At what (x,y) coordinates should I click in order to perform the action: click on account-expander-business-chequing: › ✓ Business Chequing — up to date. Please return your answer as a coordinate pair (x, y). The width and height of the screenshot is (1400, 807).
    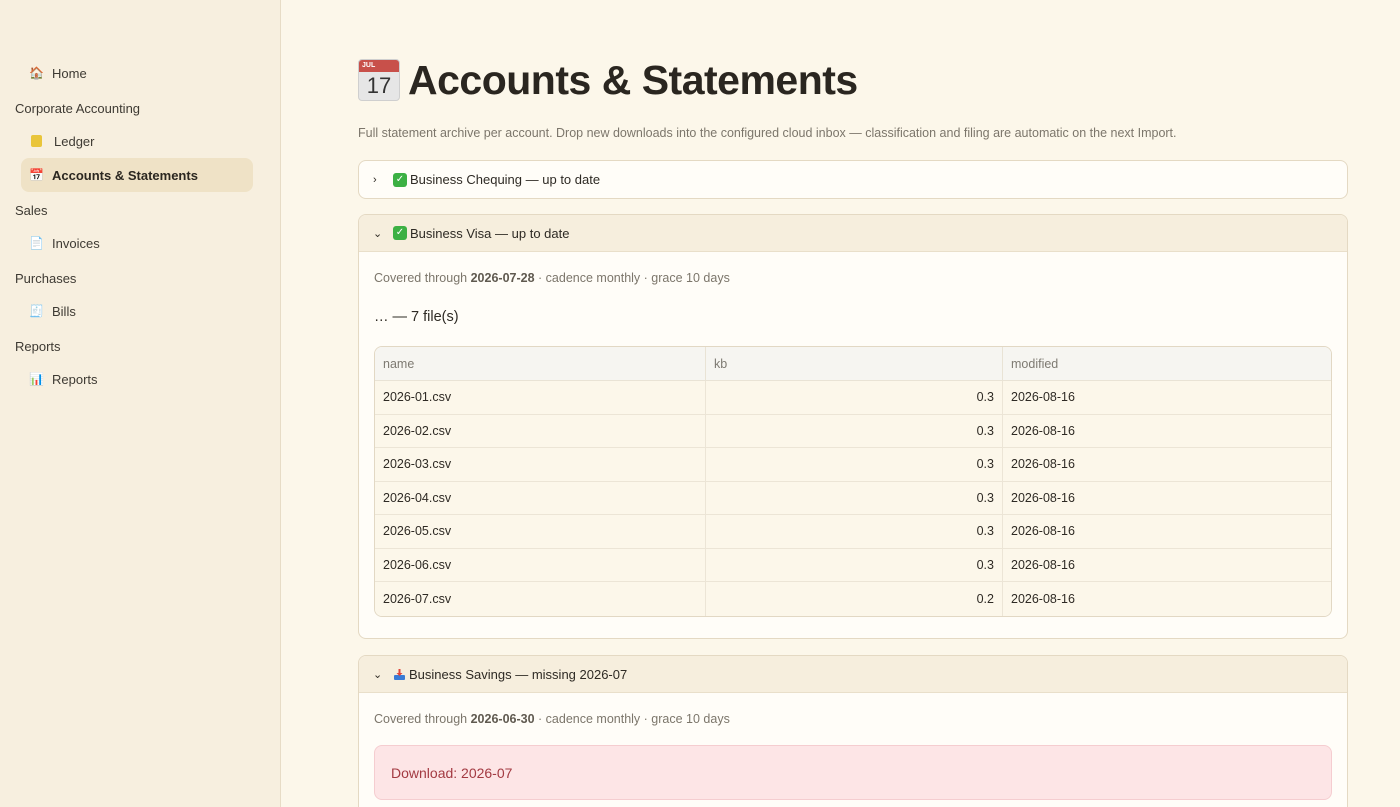
    Looking at the image, I should click on (853, 179).